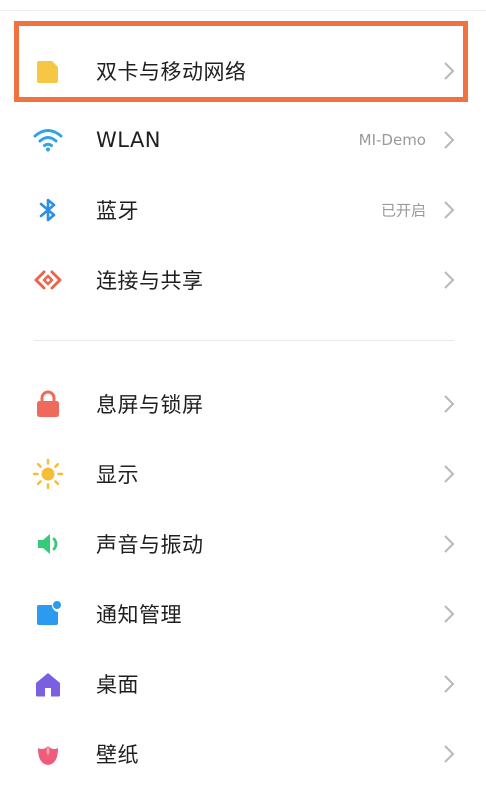 The height and width of the screenshot is (789, 486). Describe the element at coordinates (48, 280) in the screenshot. I see `connection-share-icon` at that location.